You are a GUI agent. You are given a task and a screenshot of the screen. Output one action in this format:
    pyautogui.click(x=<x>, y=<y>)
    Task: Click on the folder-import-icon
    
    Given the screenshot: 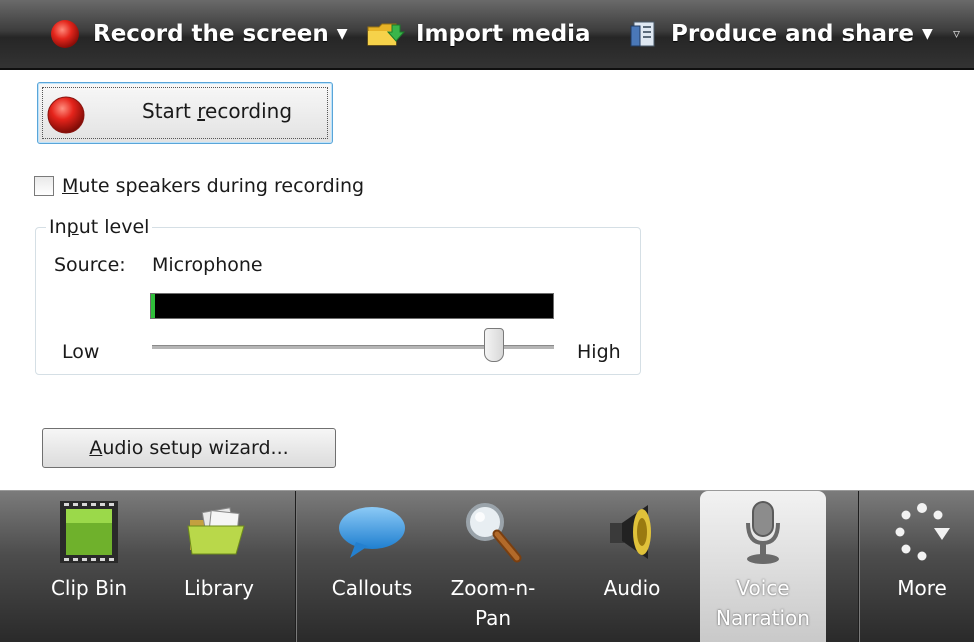 What is the action you would take?
    pyautogui.click(x=386, y=34)
    